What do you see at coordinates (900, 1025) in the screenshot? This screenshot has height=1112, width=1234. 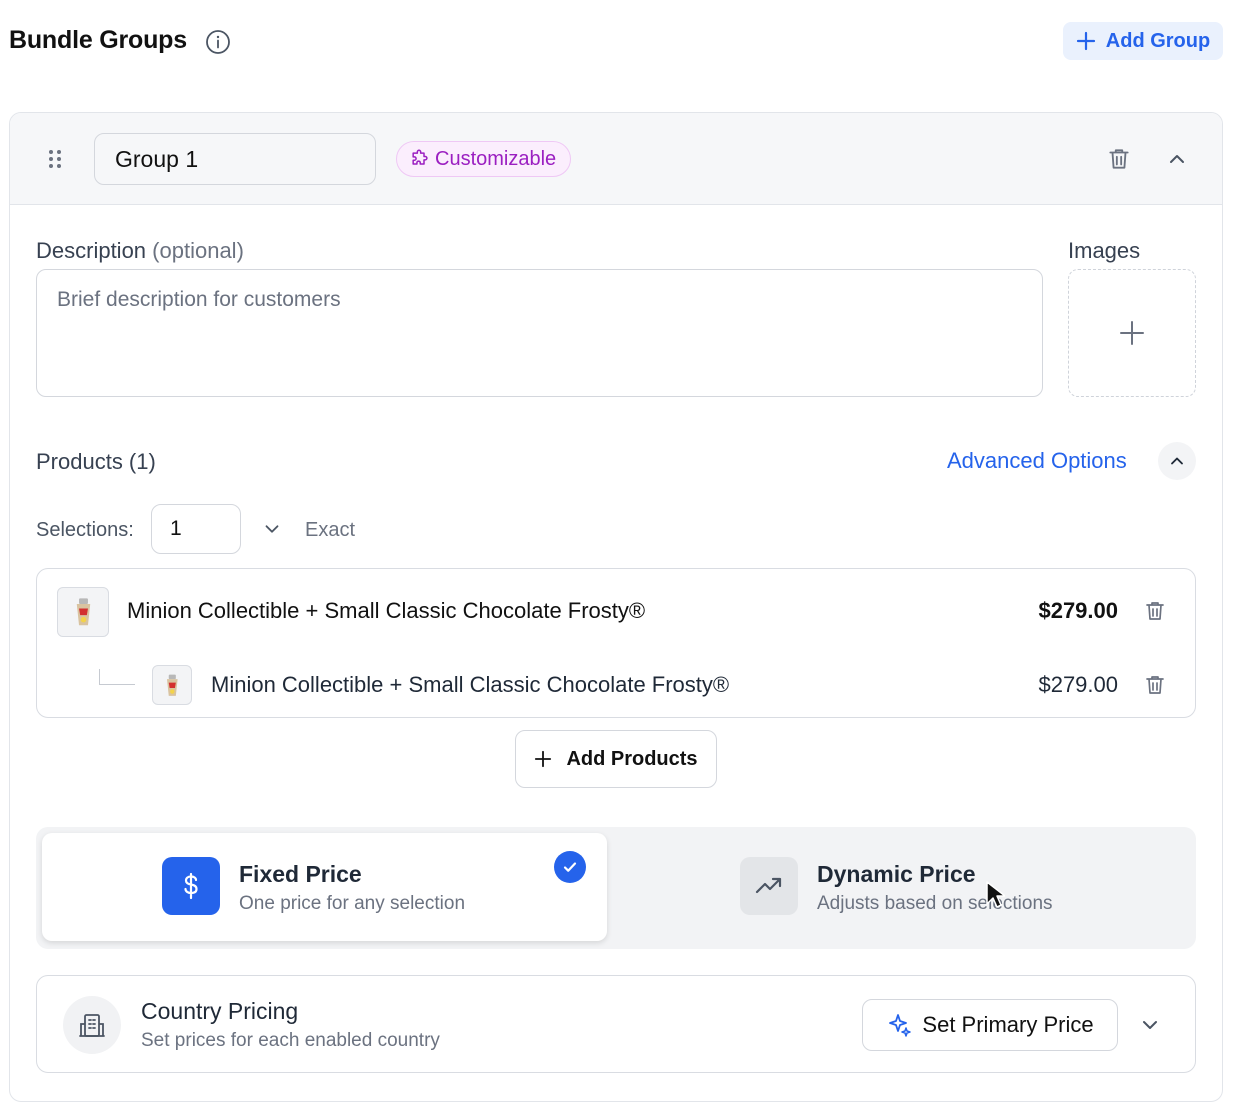 I see `sparkles-icon` at bounding box center [900, 1025].